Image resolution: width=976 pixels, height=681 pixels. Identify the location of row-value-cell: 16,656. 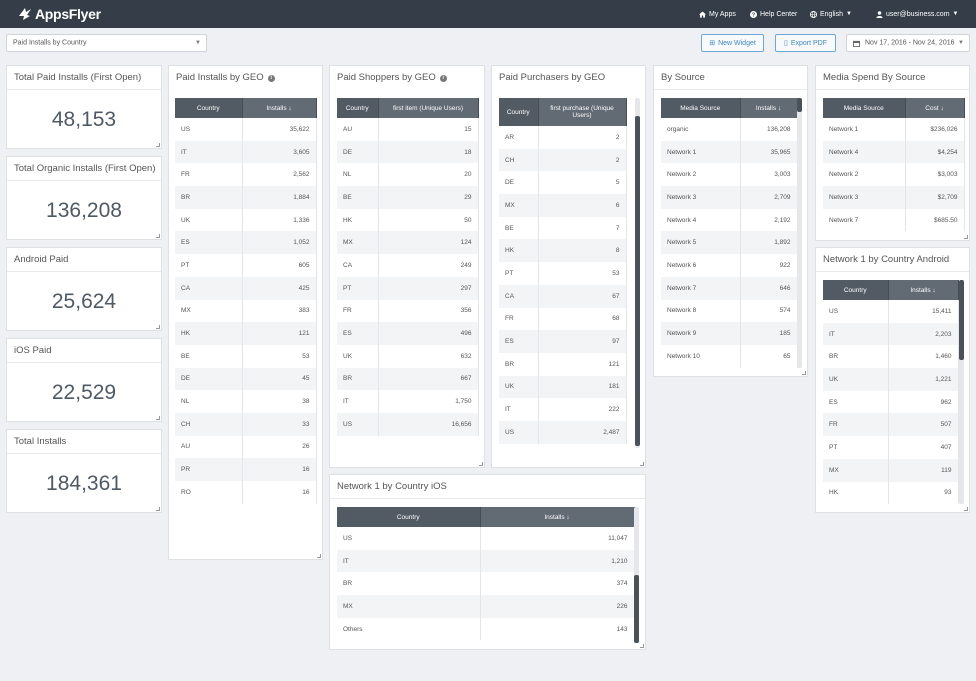
(428, 424).